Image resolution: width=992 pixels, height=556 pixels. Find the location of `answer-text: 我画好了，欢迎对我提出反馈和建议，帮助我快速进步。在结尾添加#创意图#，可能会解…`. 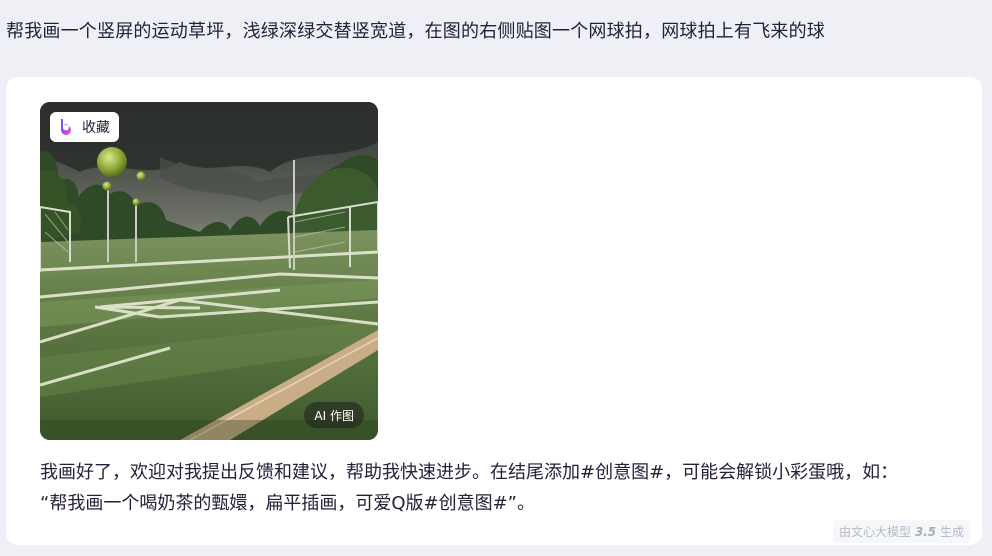

answer-text: 我画好了，欢迎对我提出反馈和建议，帮助我快速进步。在结尾添加#创意图#，可能会解… is located at coordinates (490, 488).